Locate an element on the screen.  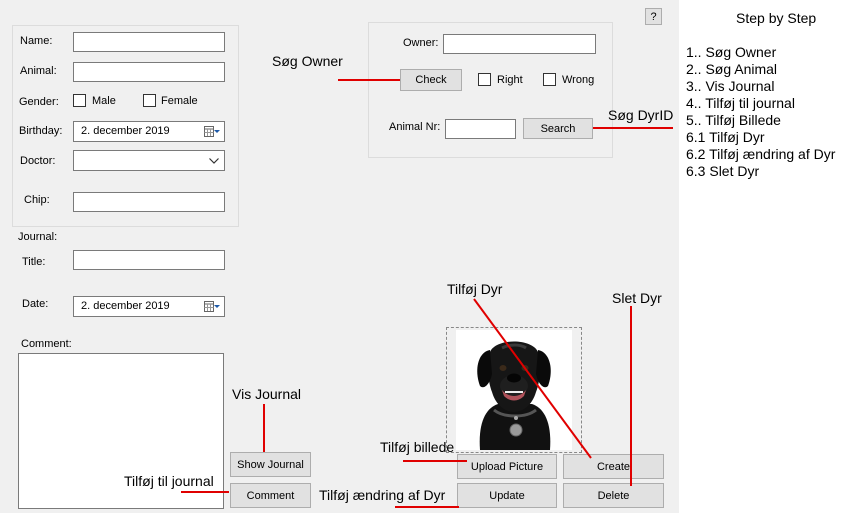
animal-label: Animal: is located at coordinates (38, 71).